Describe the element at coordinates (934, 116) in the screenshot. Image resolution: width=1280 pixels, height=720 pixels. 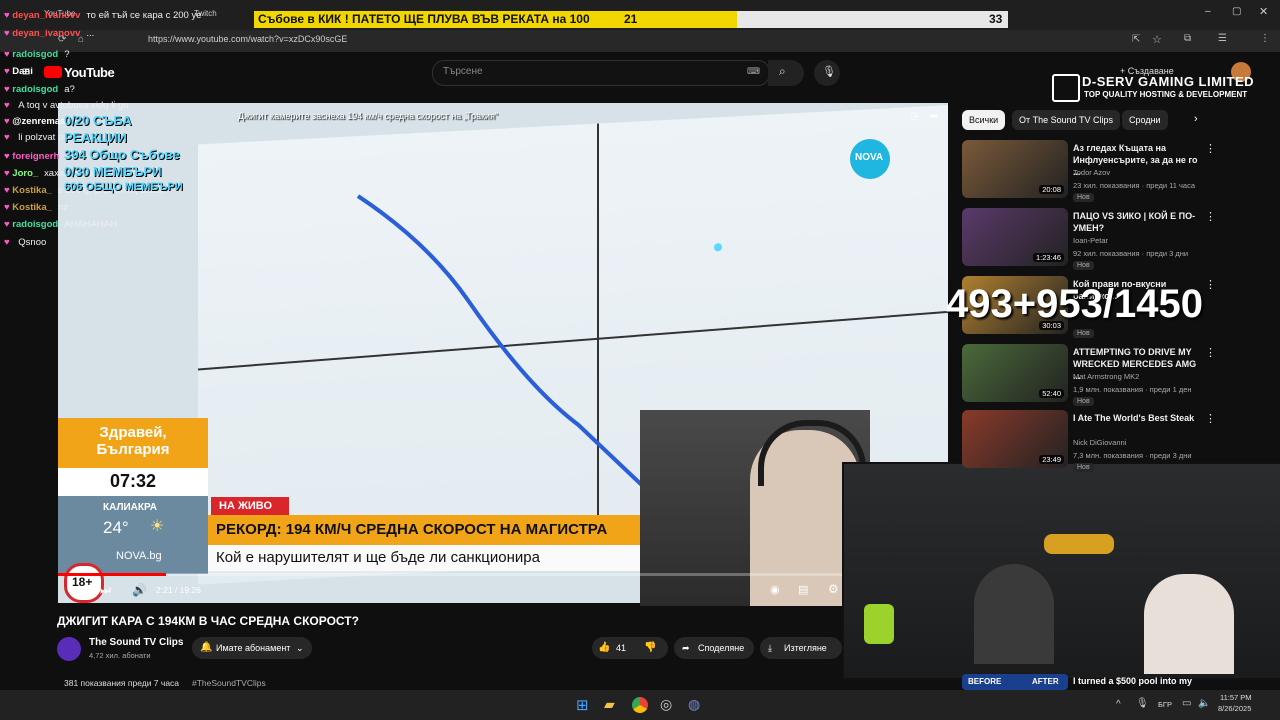
I see `share-arrow-icon: ➦` at that location.